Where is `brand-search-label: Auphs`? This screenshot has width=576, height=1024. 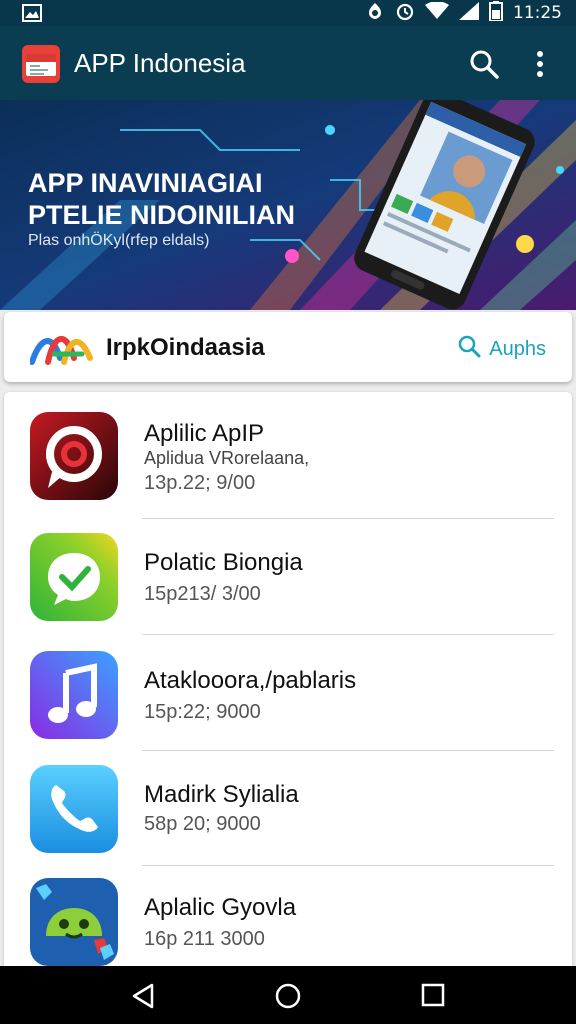
brand-search-label: Auphs is located at coordinates (517, 348).